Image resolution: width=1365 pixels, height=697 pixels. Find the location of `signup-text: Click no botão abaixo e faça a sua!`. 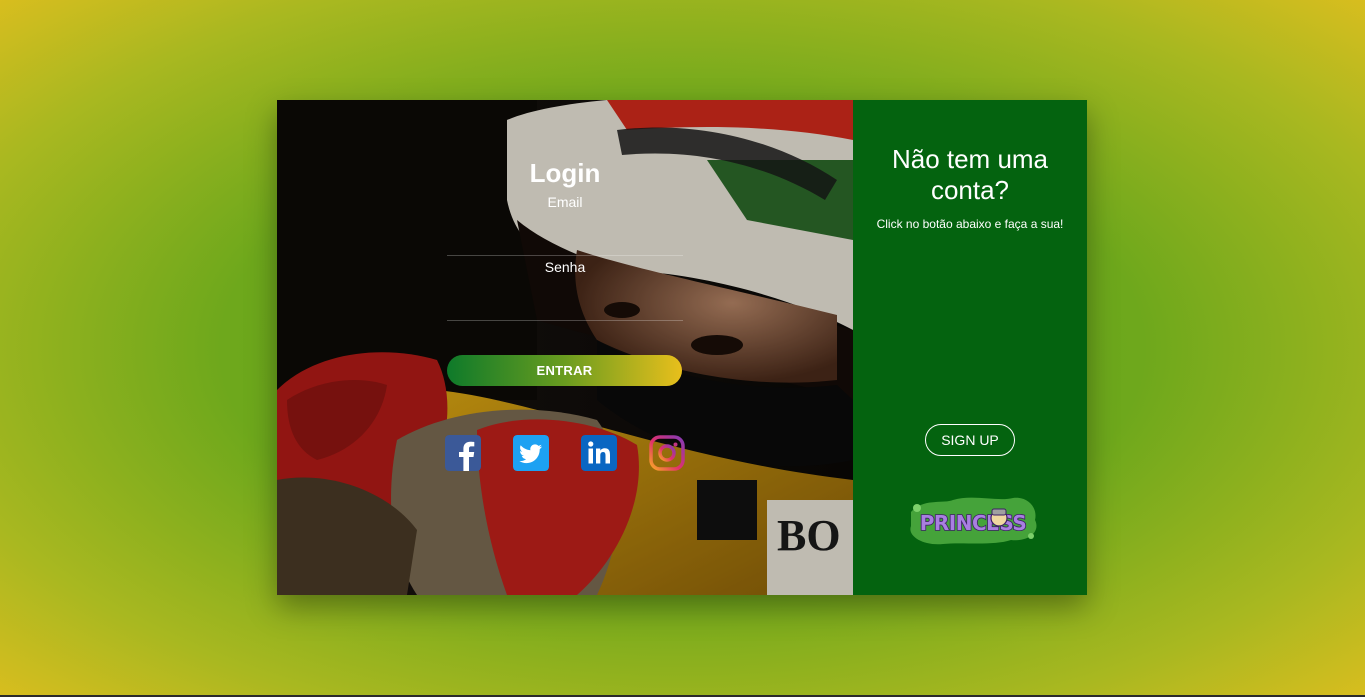

signup-text: Click no botão abaixo e faça a sua! is located at coordinates (970, 224).